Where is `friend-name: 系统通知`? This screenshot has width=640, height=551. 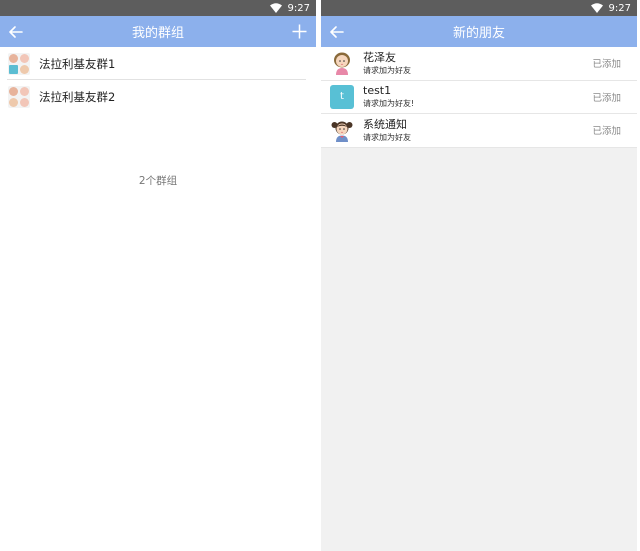 friend-name: 系统通知 is located at coordinates (385, 124).